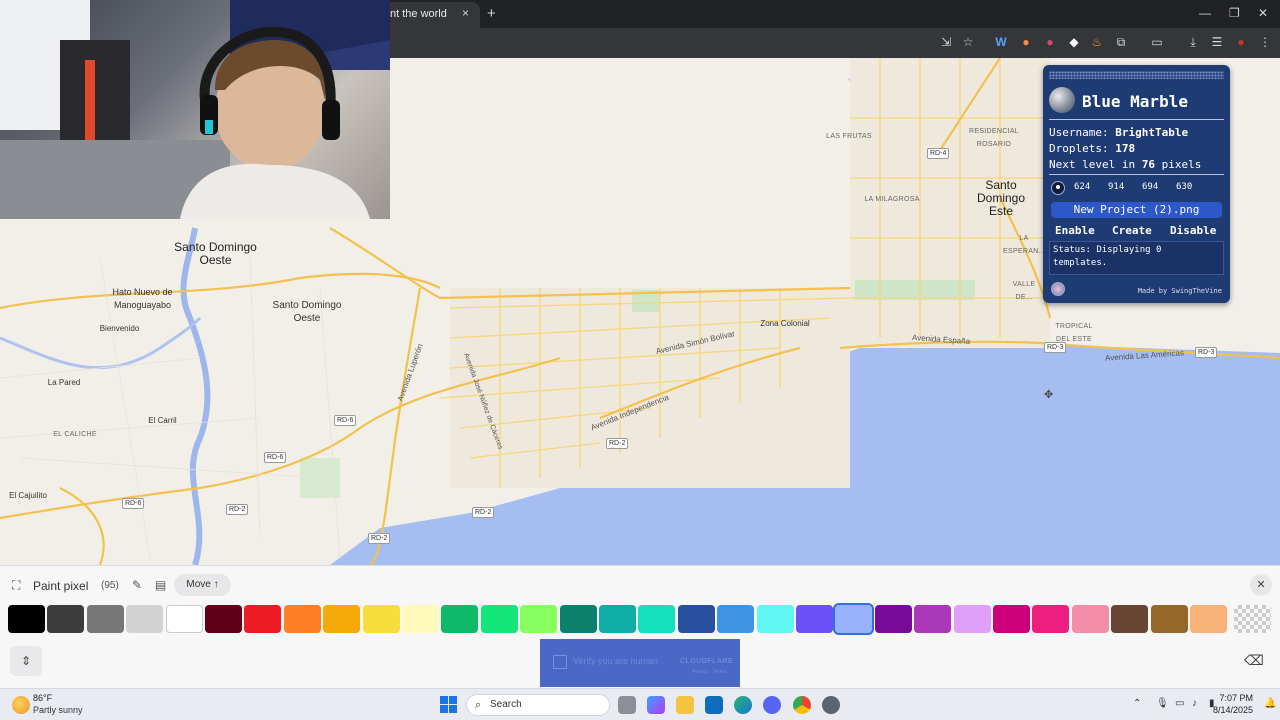  What do you see at coordinates (1157, 42) in the screenshot?
I see `side-panel-icon: ▭` at bounding box center [1157, 42].